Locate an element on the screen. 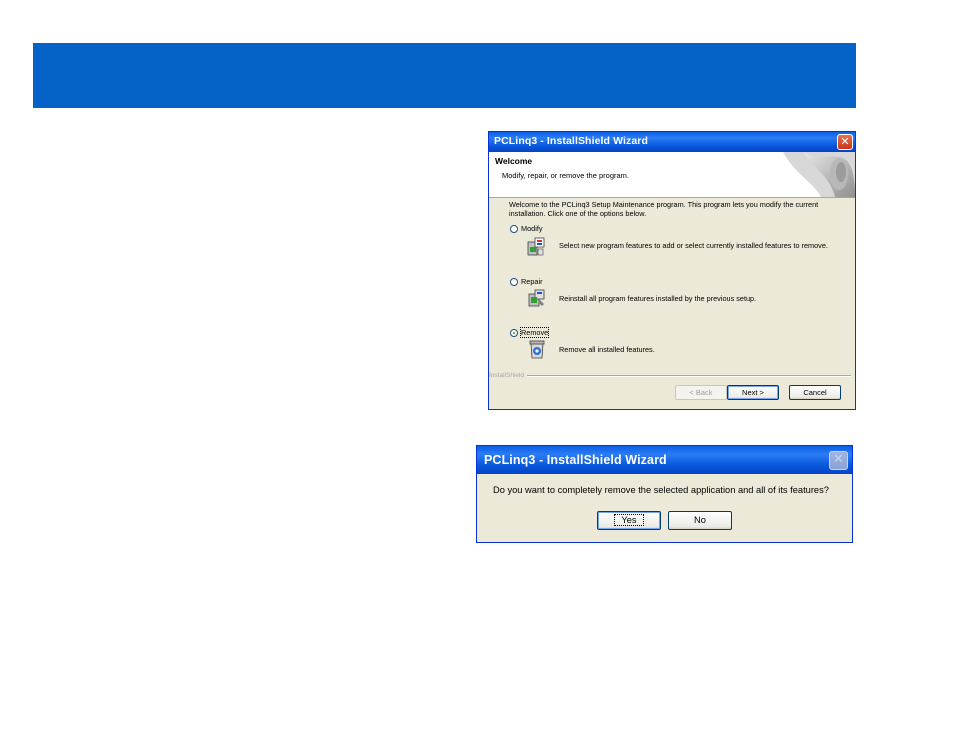  next-button: Next > is located at coordinates (753, 392).